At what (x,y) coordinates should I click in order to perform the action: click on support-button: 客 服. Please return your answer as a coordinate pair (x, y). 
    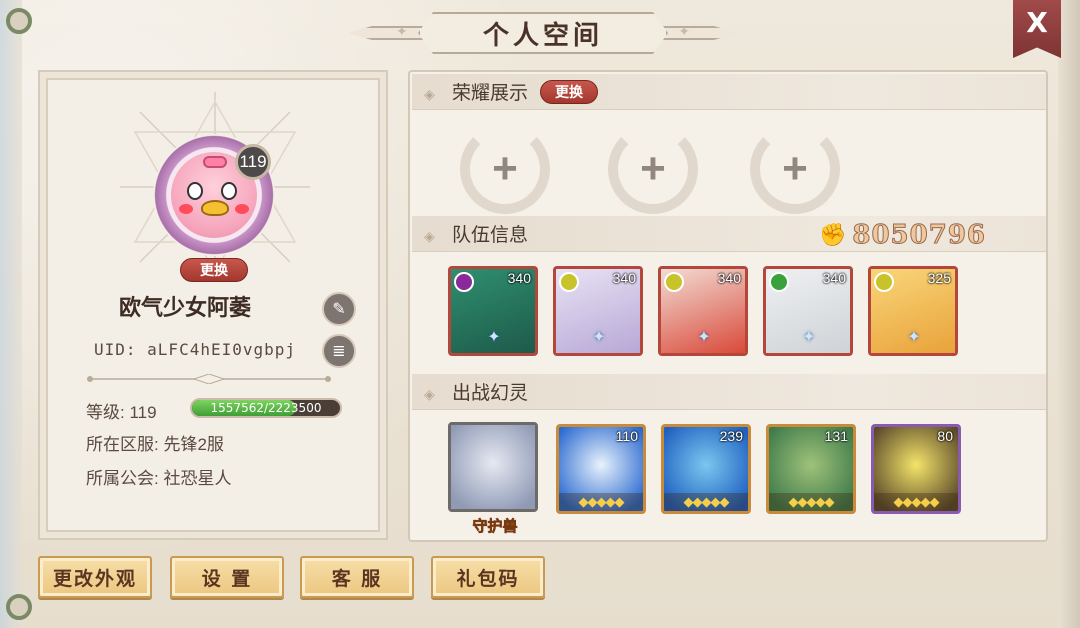
    Looking at the image, I should click on (357, 577).